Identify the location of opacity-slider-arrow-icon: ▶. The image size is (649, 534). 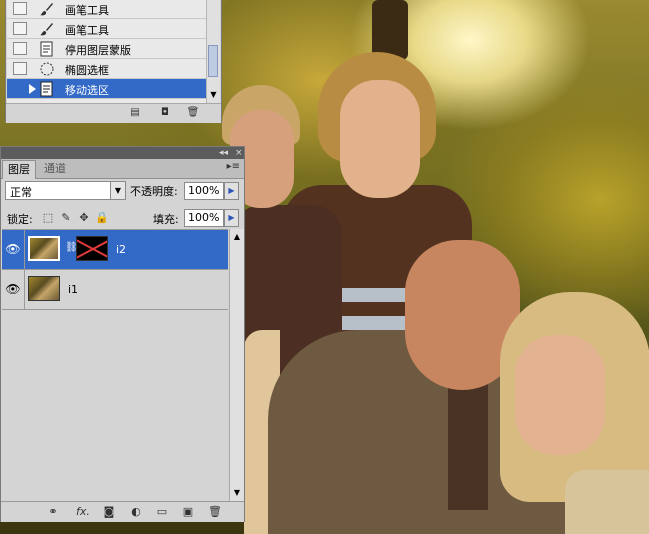
(231, 191).